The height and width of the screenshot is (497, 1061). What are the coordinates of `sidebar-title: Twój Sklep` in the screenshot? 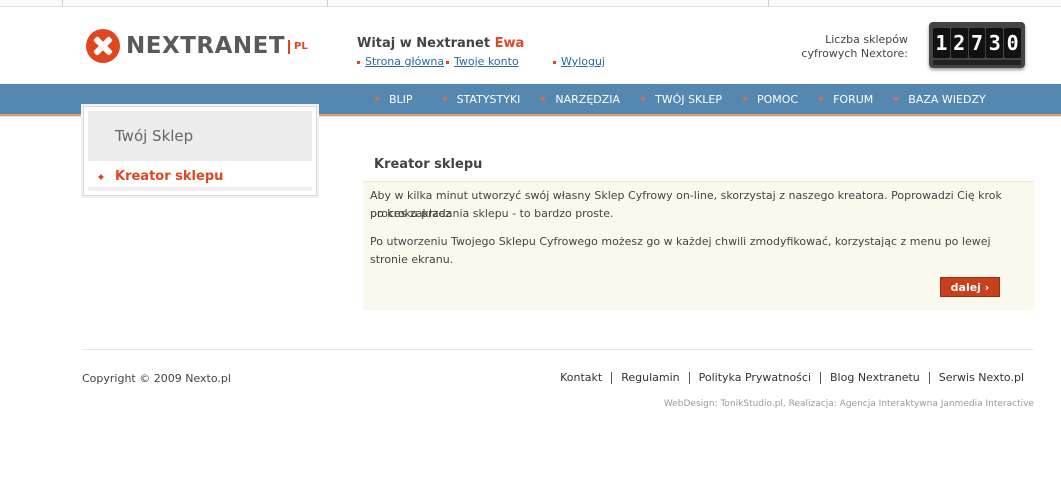 It's located at (200, 136).